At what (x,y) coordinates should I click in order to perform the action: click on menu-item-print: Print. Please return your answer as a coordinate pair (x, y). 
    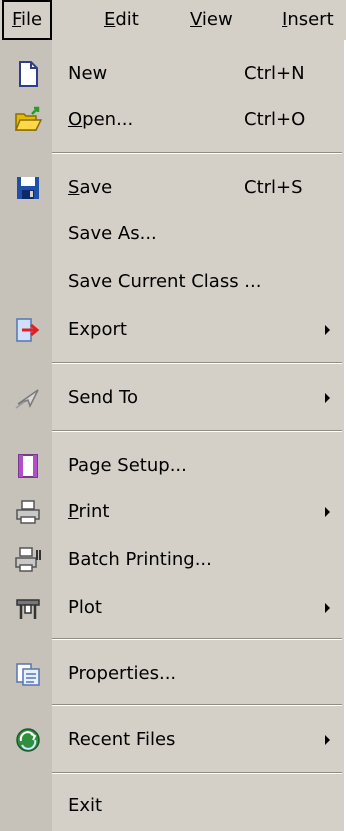
    Looking at the image, I should click on (173, 512).